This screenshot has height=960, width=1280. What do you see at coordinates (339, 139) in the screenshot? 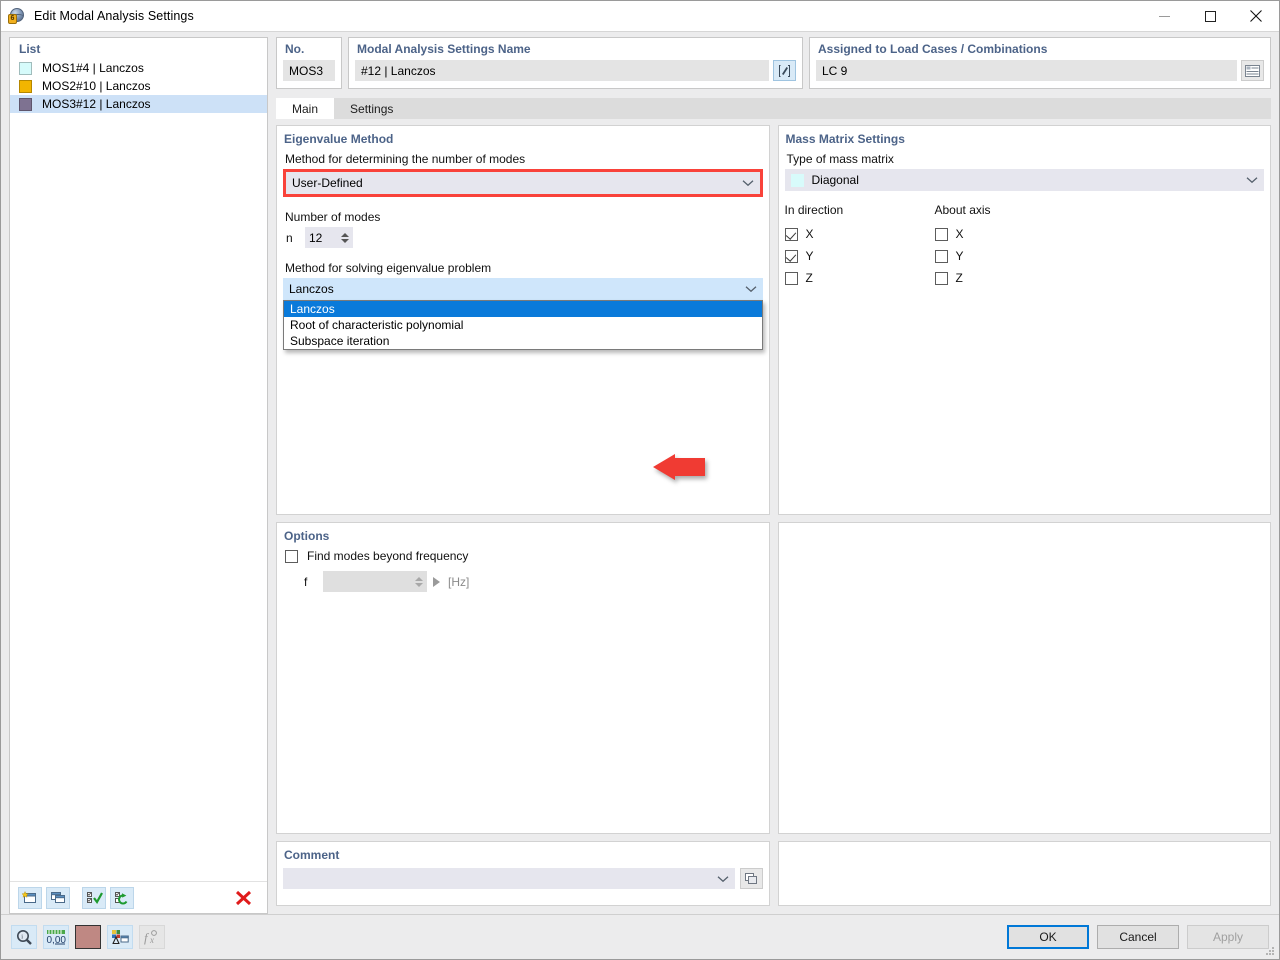
I see `eigenvalue-method-legend: Eigenvalue Method` at bounding box center [339, 139].